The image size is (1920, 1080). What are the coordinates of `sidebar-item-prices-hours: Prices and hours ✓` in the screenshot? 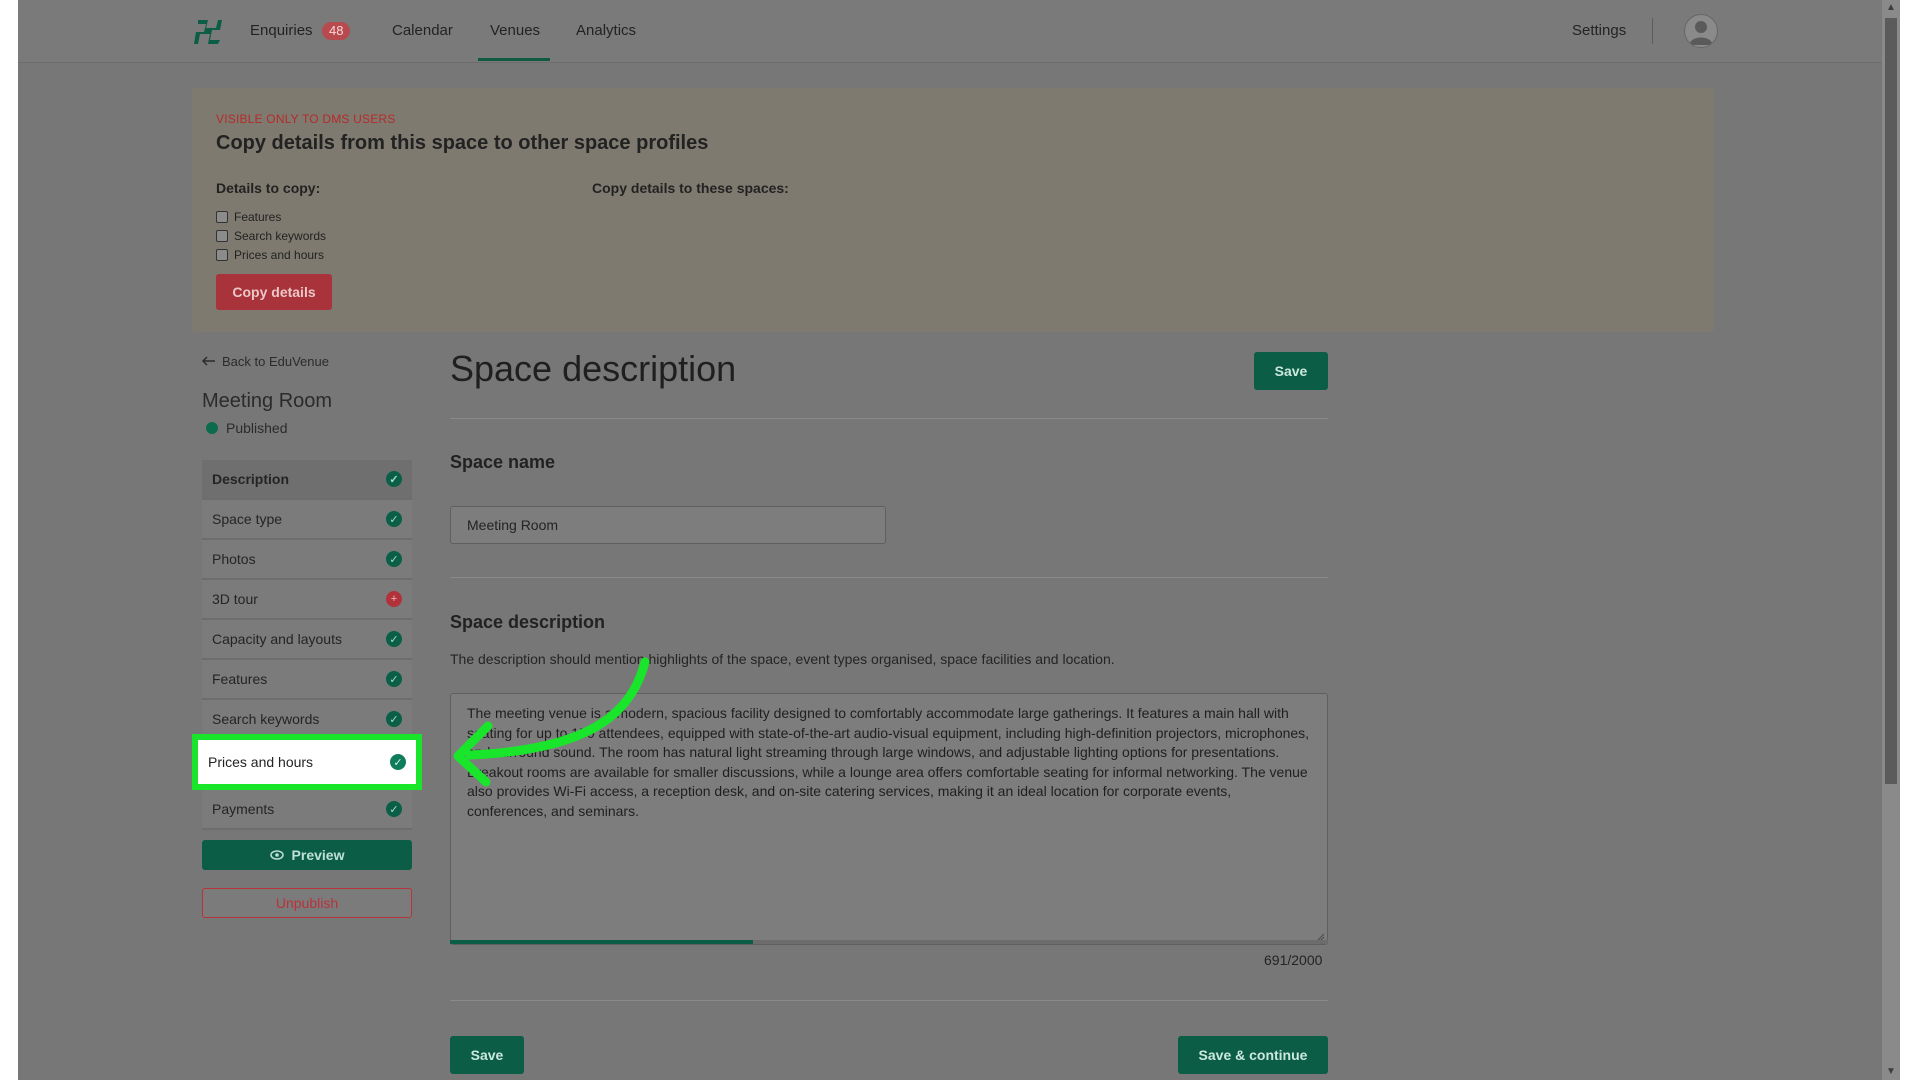 It's located at (307, 762).